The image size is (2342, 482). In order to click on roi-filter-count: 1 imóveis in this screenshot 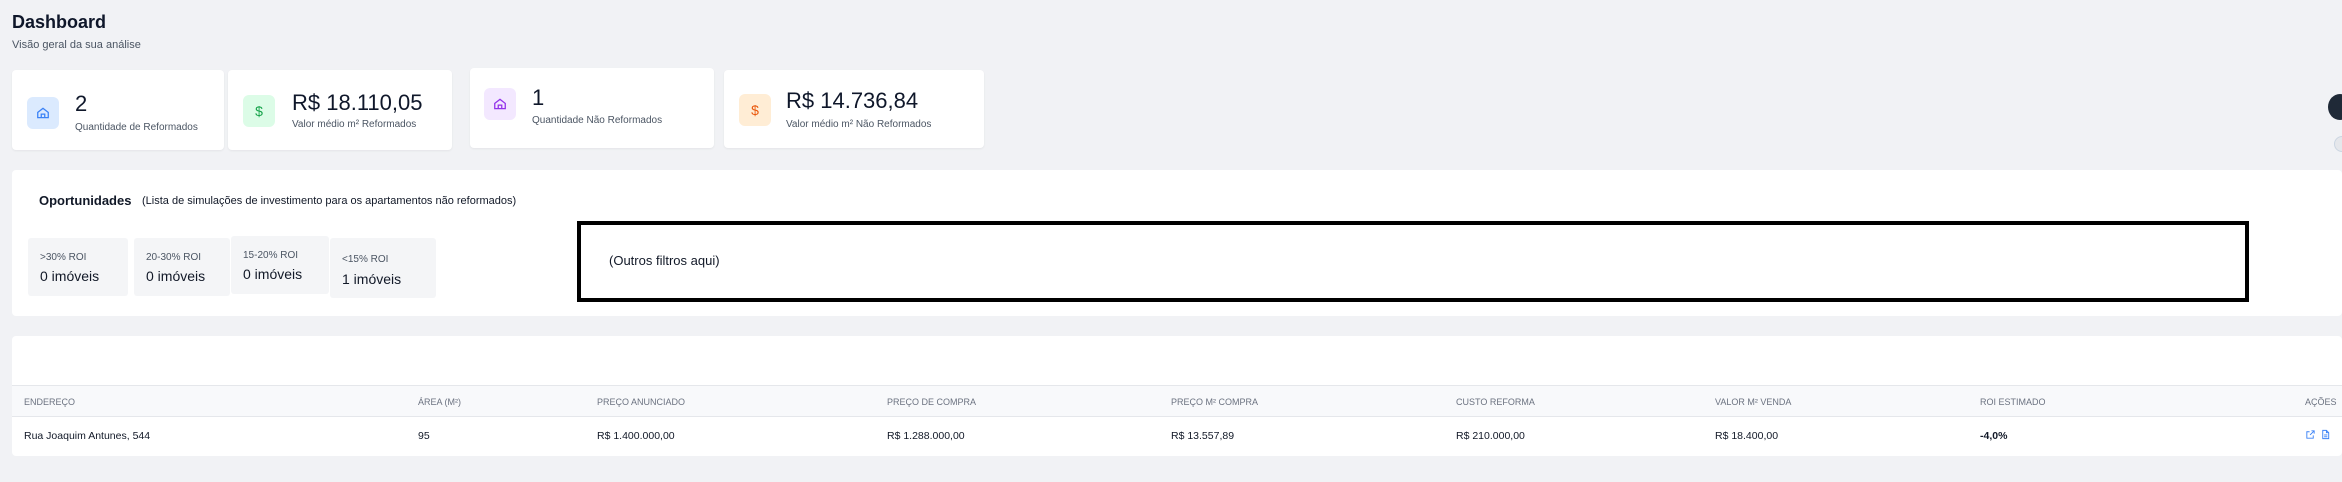, I will do `click(372, 279)`.